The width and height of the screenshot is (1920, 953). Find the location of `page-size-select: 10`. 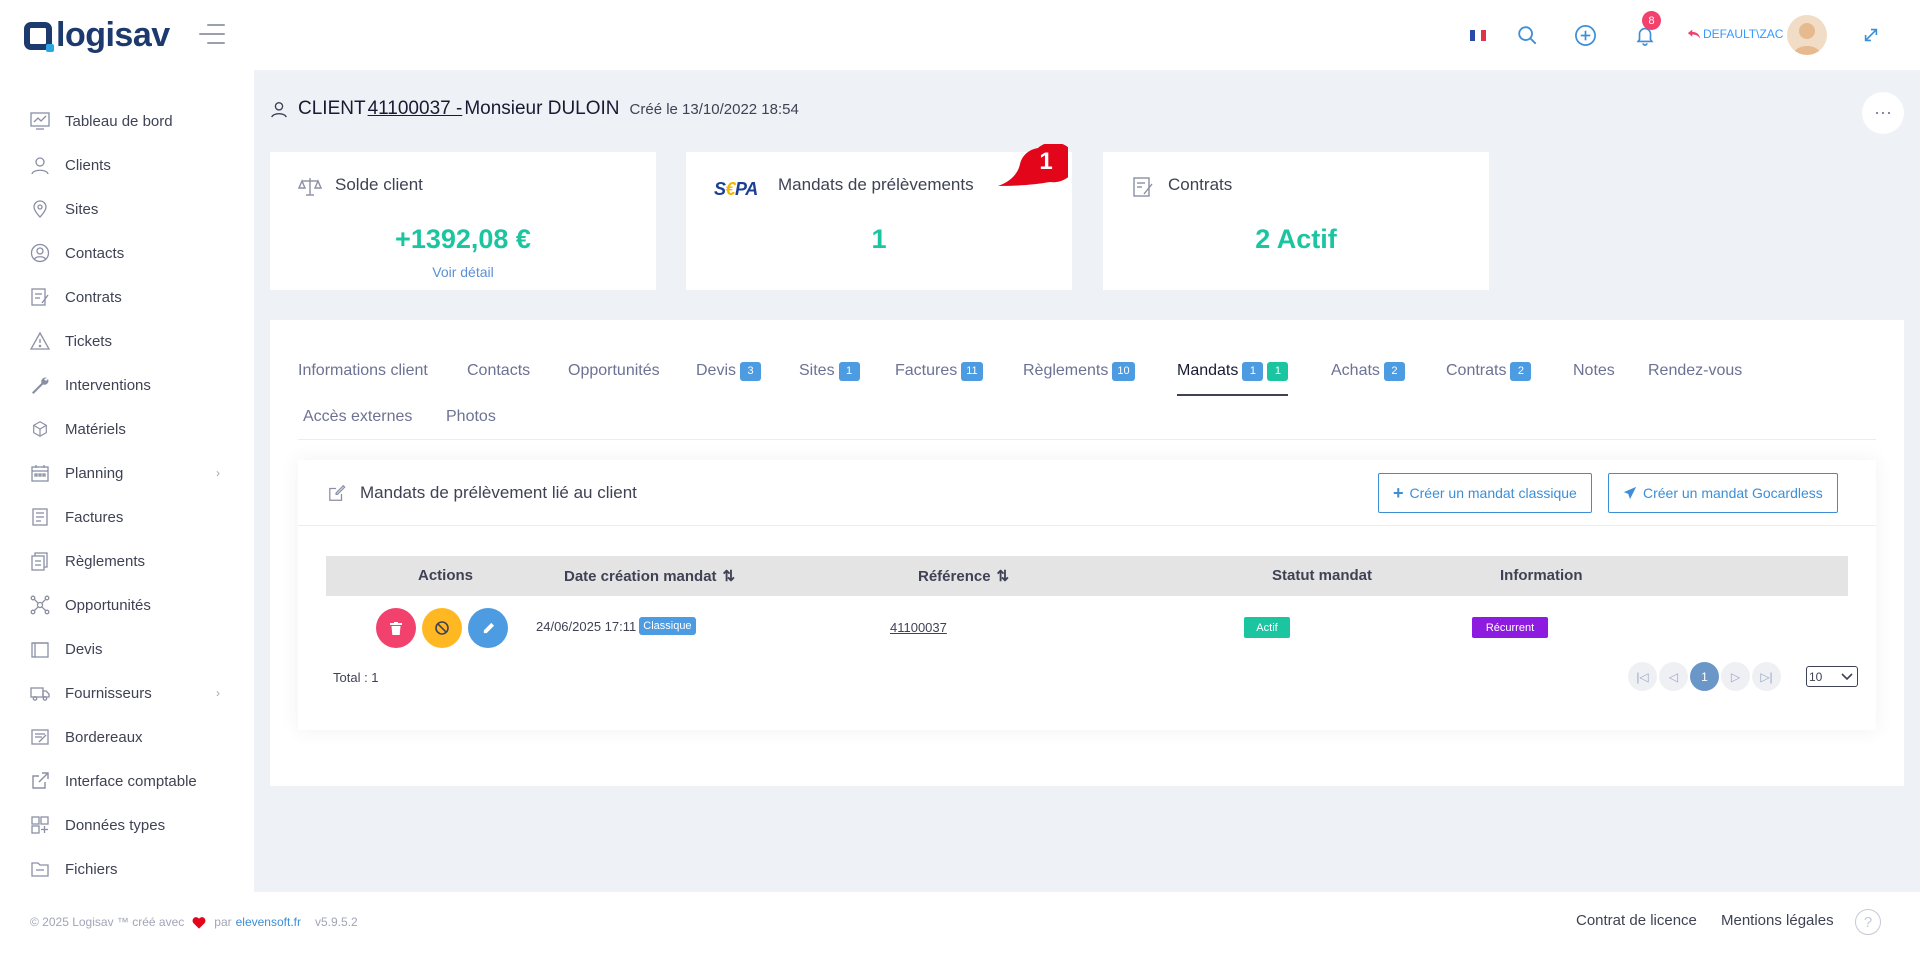

page-size-select: 10 is located at coordinates (1832, 676).